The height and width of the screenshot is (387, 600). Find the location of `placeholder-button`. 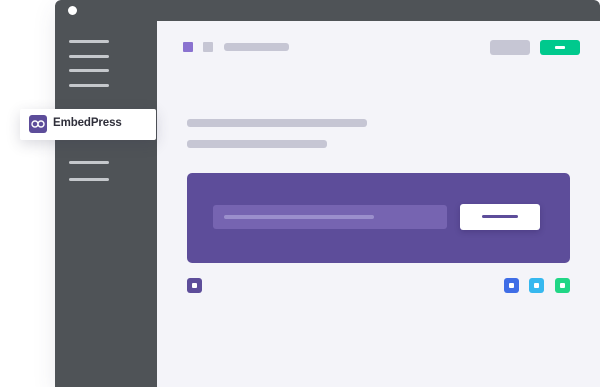

placeholder-button is located at coordinates (510, 47).